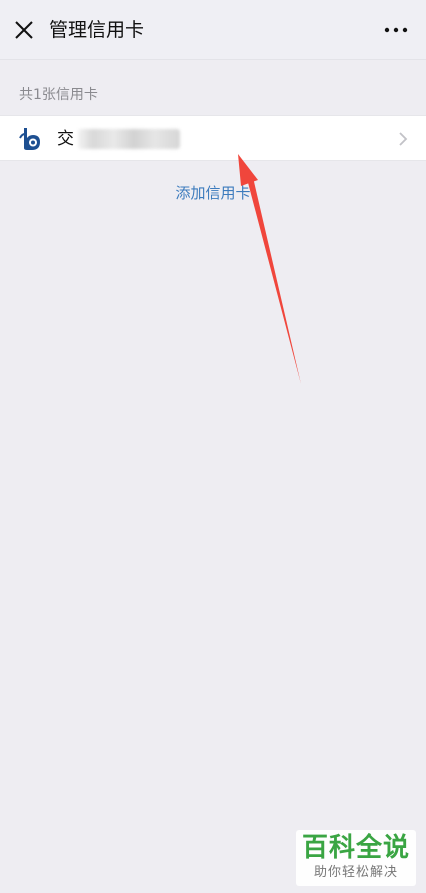  I want to click on chevron-right-icon, so click(403, 139).